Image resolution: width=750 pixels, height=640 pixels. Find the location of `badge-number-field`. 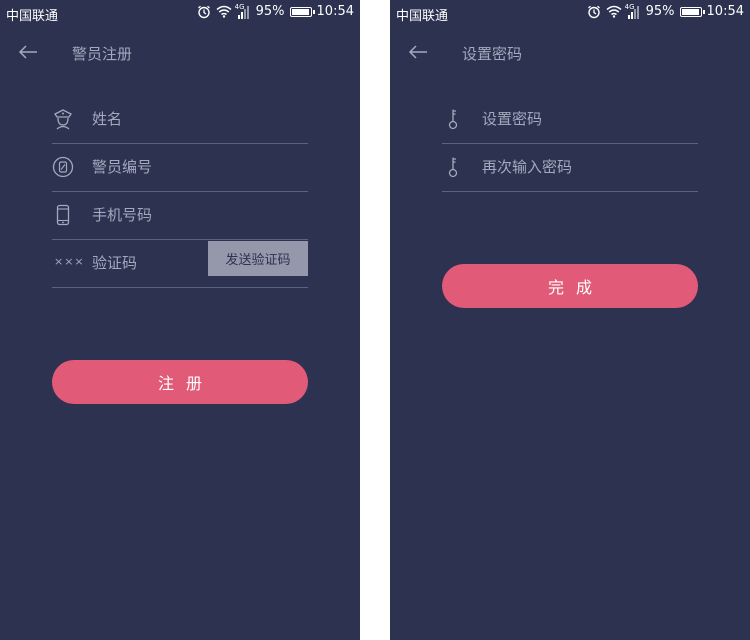

badge-number-field is located at coordinates (180, 168).